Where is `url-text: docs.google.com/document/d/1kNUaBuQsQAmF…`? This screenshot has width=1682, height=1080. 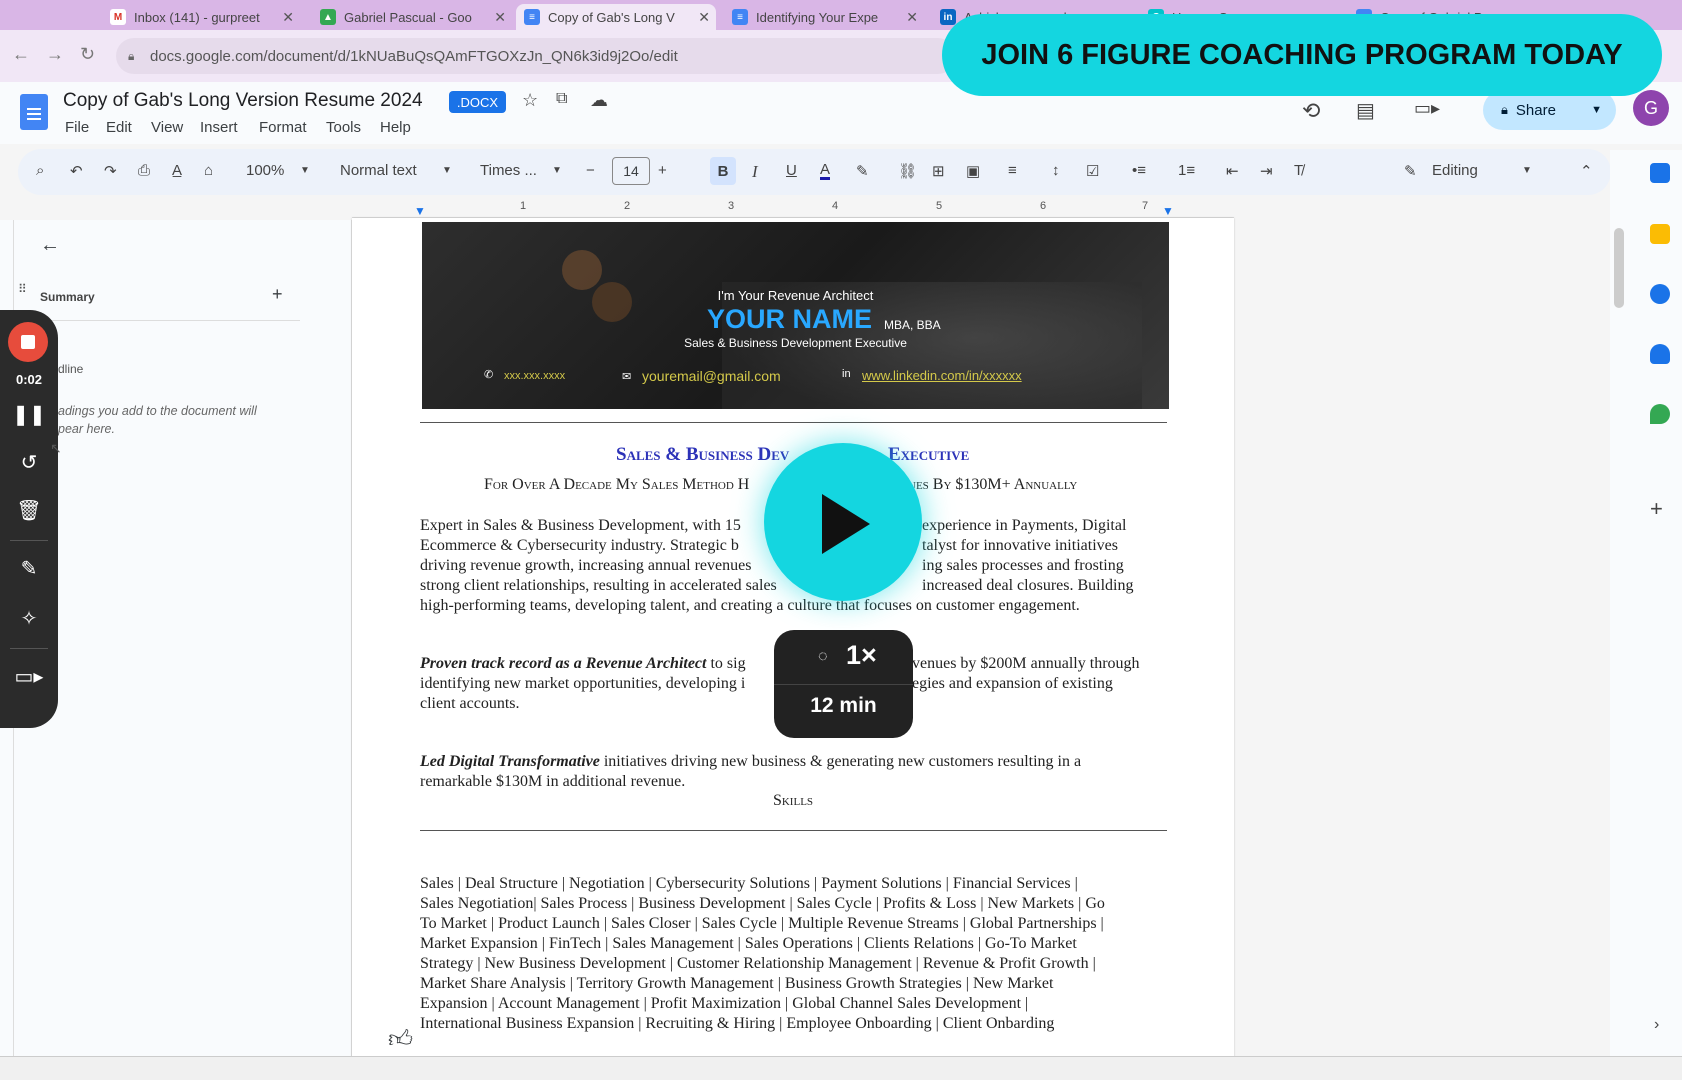 url-text: docs.google.com/document/d/1kNUaBuQsQAmF… is located at coordinates (414, 56).